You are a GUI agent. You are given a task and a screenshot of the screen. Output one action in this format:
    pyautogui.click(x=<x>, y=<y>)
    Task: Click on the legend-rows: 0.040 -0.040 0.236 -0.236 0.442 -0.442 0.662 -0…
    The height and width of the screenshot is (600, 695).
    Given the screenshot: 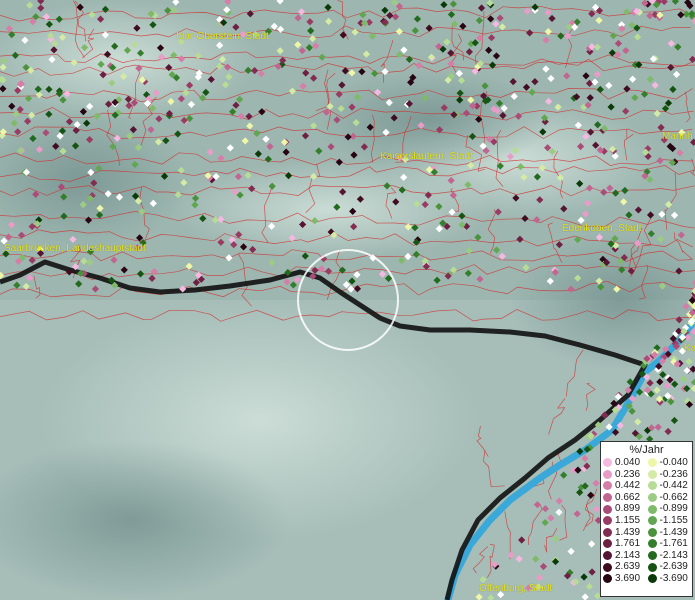 What is the action you would take?
    pyautogui.click(x=646, y=521)
    